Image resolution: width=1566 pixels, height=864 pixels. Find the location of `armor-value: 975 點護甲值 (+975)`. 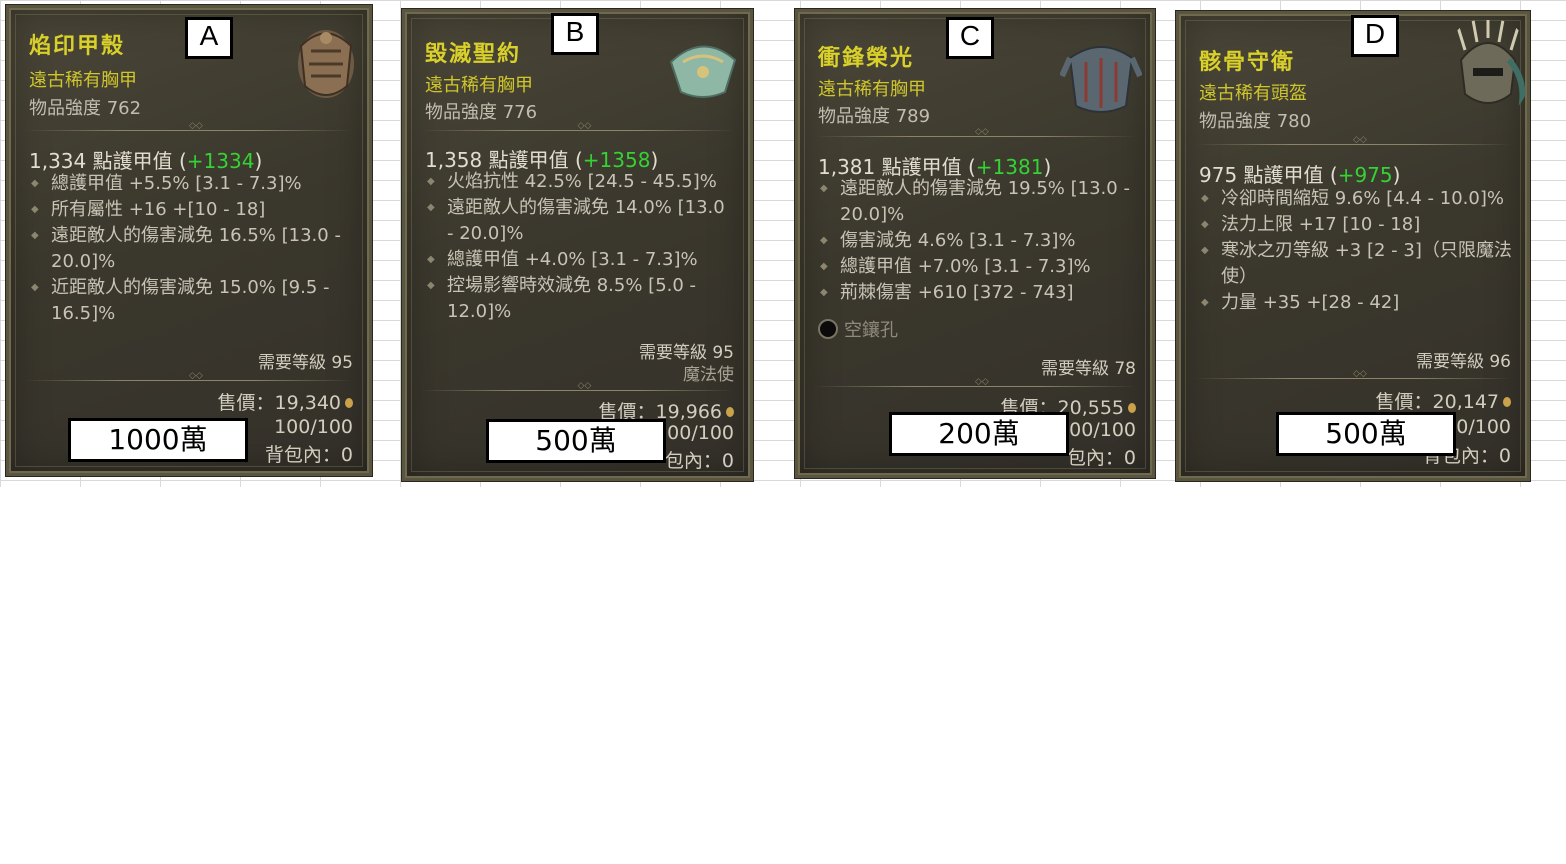

armor-value: 975 點護甲值 (+975) is located at coordinates (1300, 175).